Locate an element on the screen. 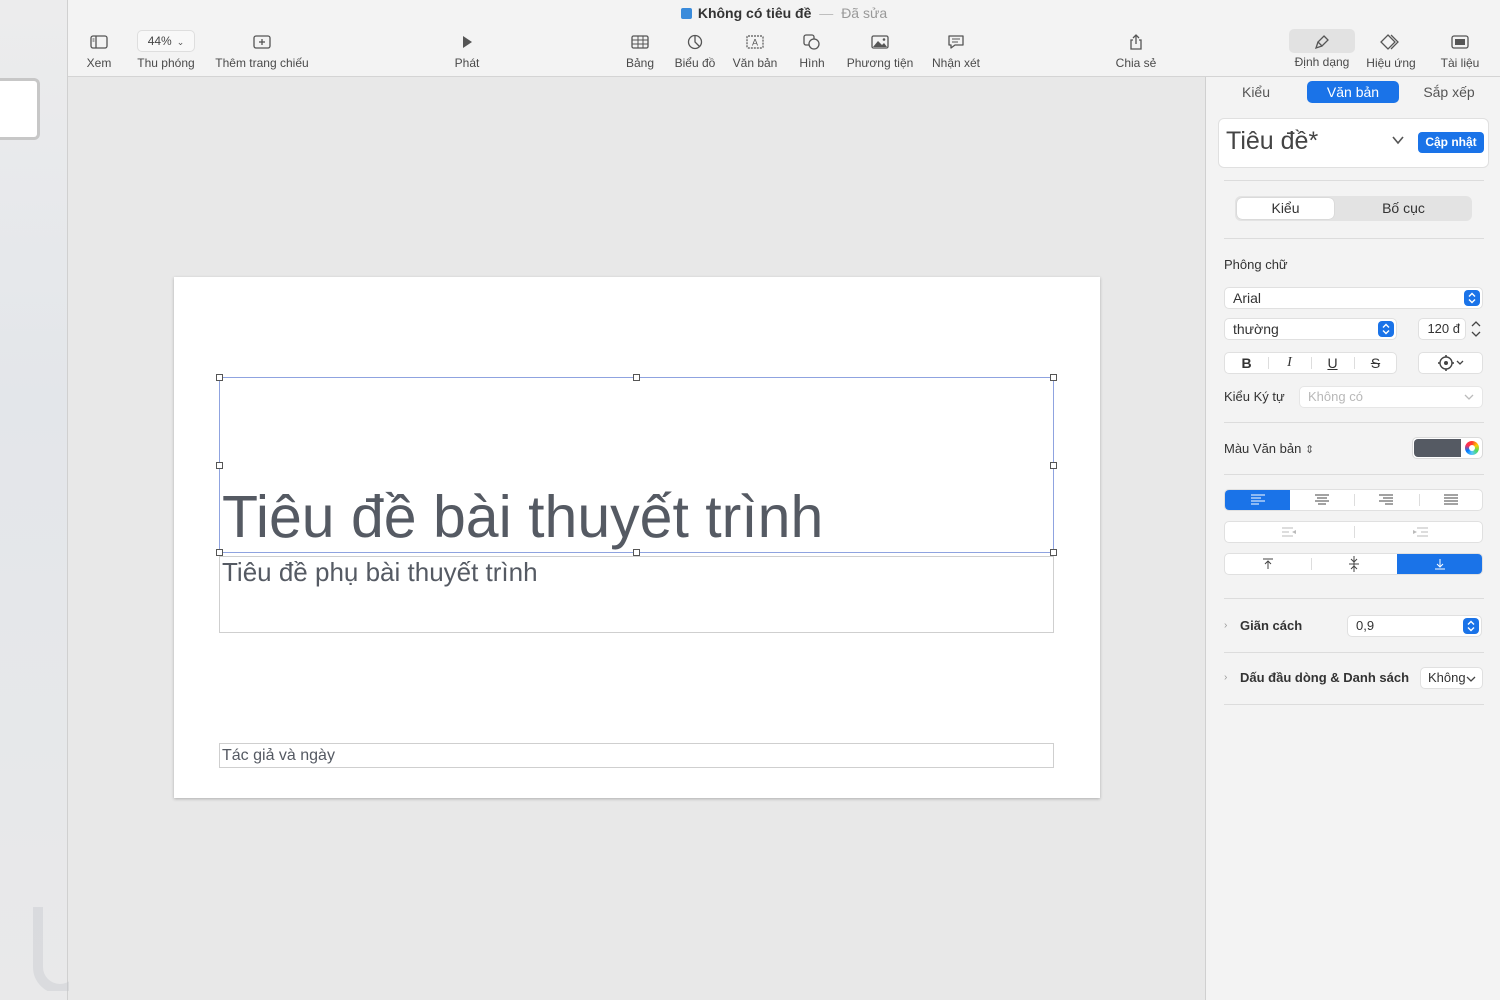 This screenshot has height=1000, width=1500. align-left-button is located at coordinates (1257, 500).